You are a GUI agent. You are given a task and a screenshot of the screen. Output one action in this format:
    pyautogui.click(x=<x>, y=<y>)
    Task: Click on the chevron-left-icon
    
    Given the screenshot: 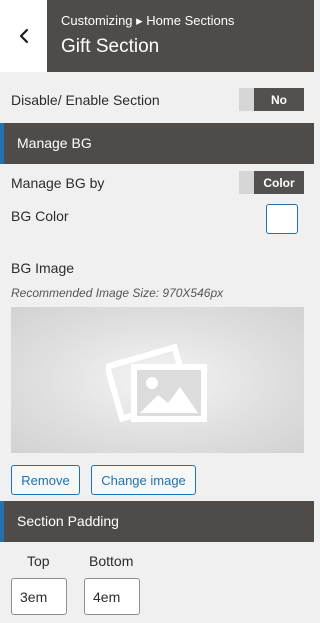 What is the action you would take?
    pyautogui.click(x=23, y=36)
    